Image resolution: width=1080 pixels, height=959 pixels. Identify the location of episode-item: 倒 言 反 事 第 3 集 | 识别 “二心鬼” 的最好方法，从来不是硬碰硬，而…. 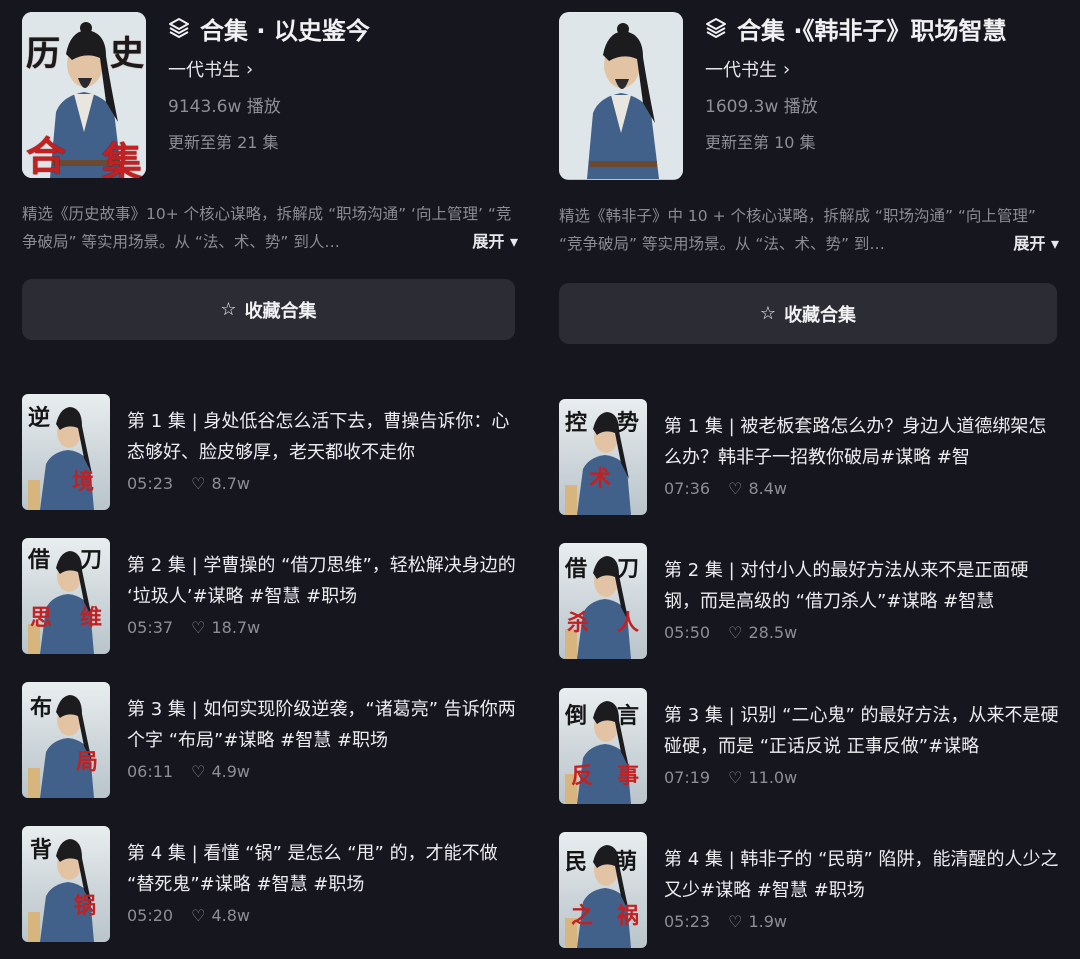
(809, 747).